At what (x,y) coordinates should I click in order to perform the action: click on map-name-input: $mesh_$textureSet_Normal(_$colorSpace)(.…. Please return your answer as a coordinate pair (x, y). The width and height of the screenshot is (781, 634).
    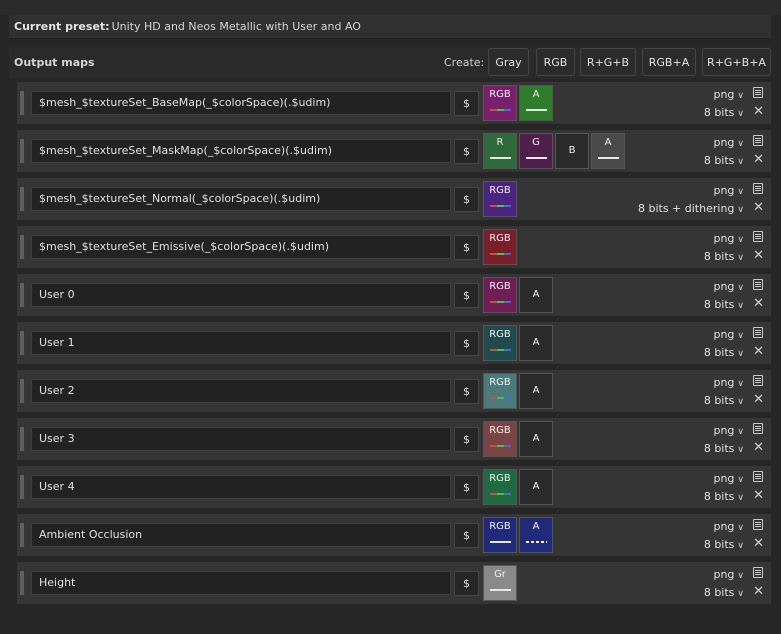
    Looking at the image, I should click on (241, 199).